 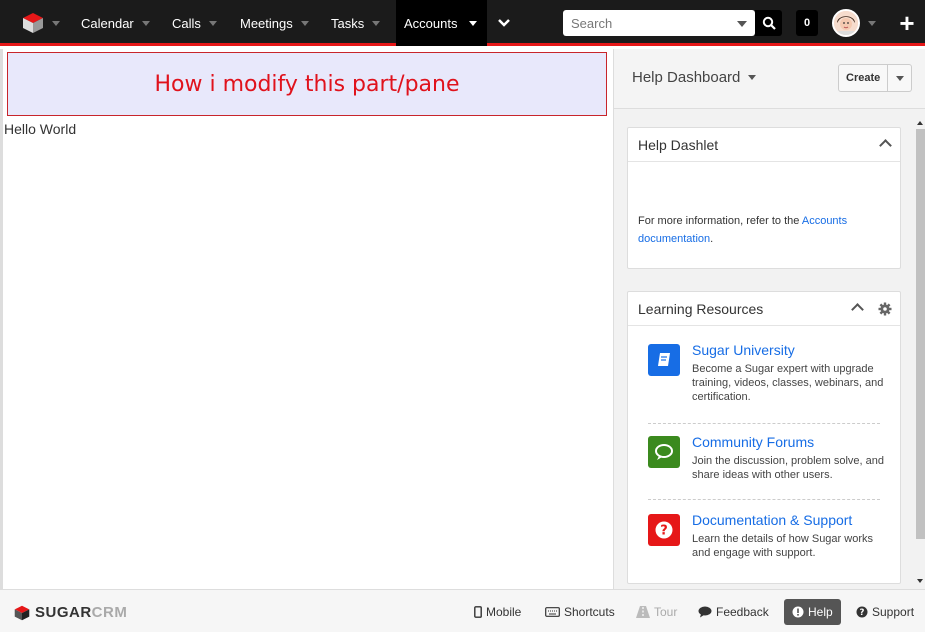 I want to click on dashboard-header: Help Dashboard Create, so click(x=769, y=79).